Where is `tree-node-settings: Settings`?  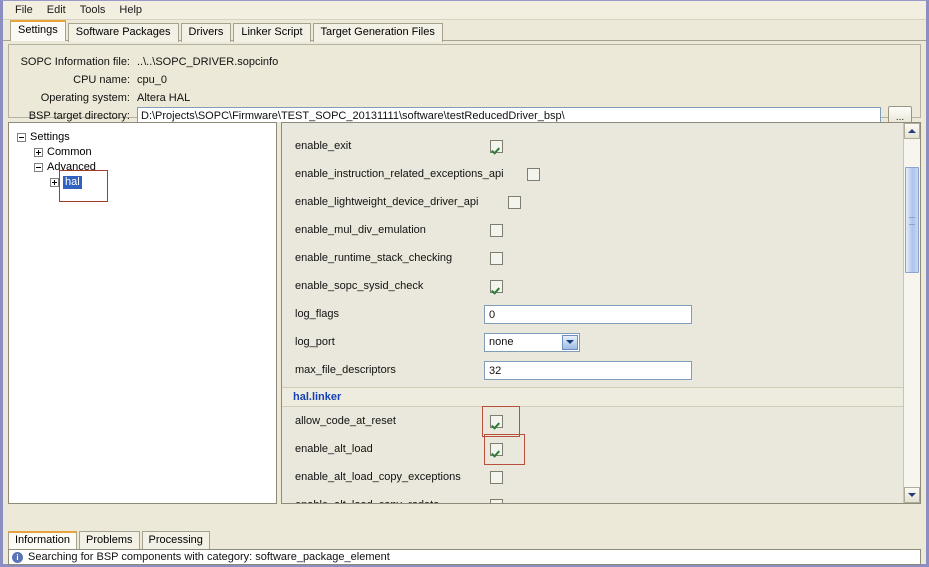 tree-node-settings: Settings is located at coordinates (43, 137).